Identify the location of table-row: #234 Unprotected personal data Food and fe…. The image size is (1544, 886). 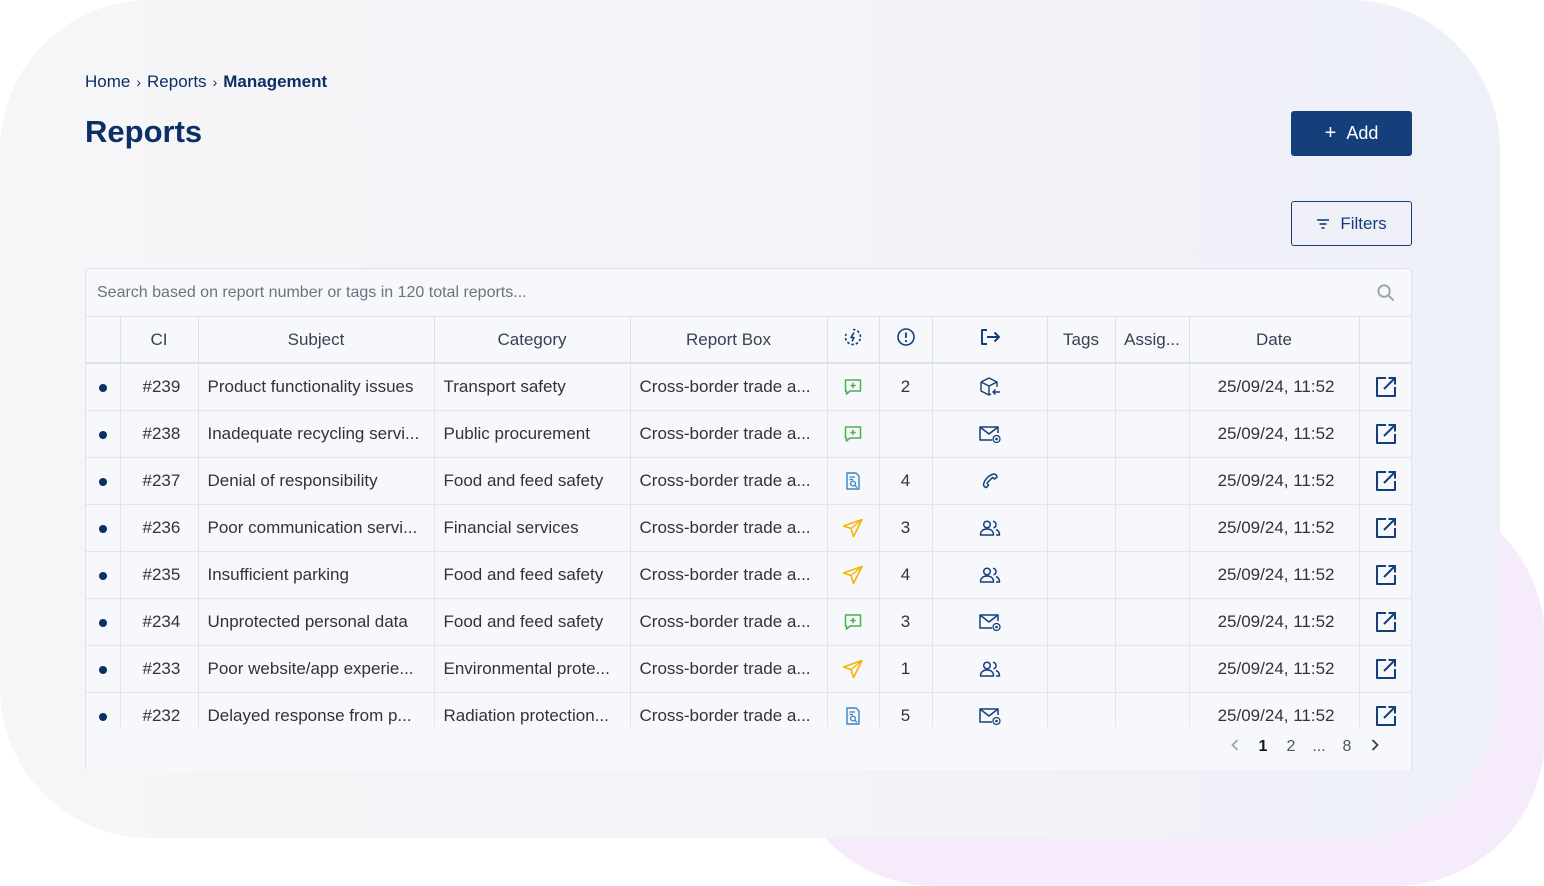
(748, 622).